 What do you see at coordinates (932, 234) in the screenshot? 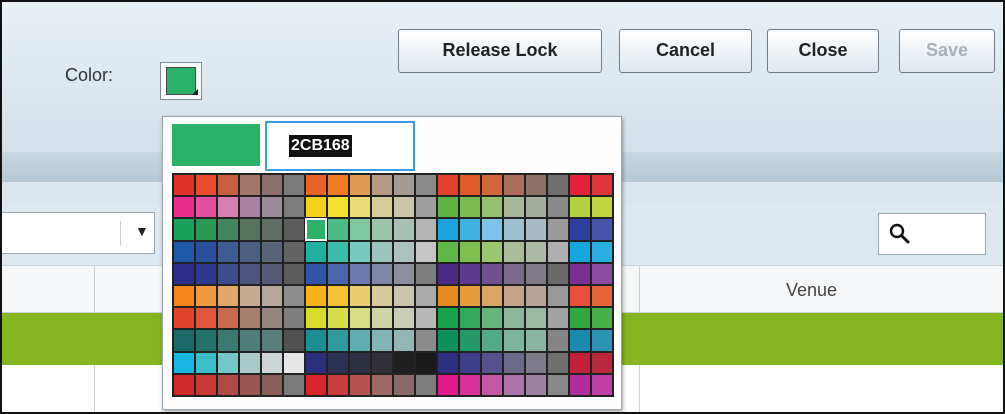
I see `search-input` at bounding box center [932, 234].